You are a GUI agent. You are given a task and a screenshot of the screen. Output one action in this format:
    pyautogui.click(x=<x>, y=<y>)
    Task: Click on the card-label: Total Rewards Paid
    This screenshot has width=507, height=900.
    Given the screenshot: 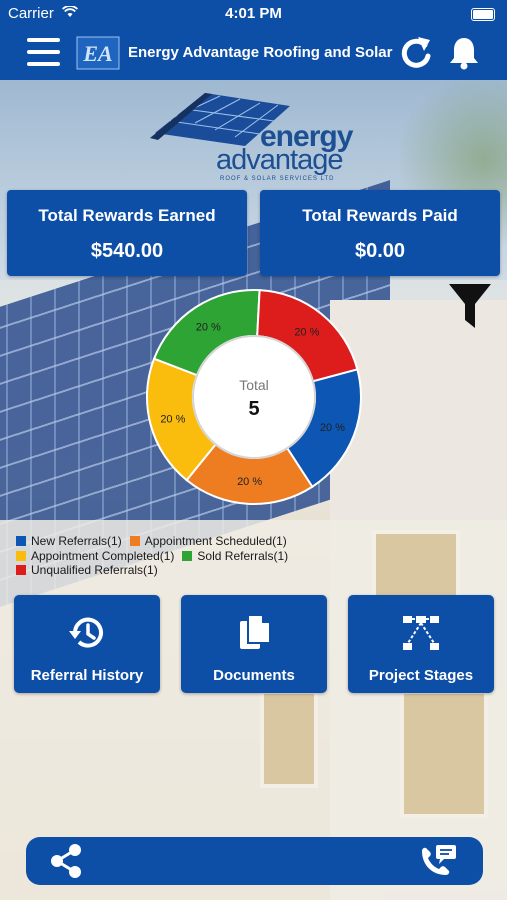 What is the action you would take?
    pyautogui.click(x=380, y=215)
    